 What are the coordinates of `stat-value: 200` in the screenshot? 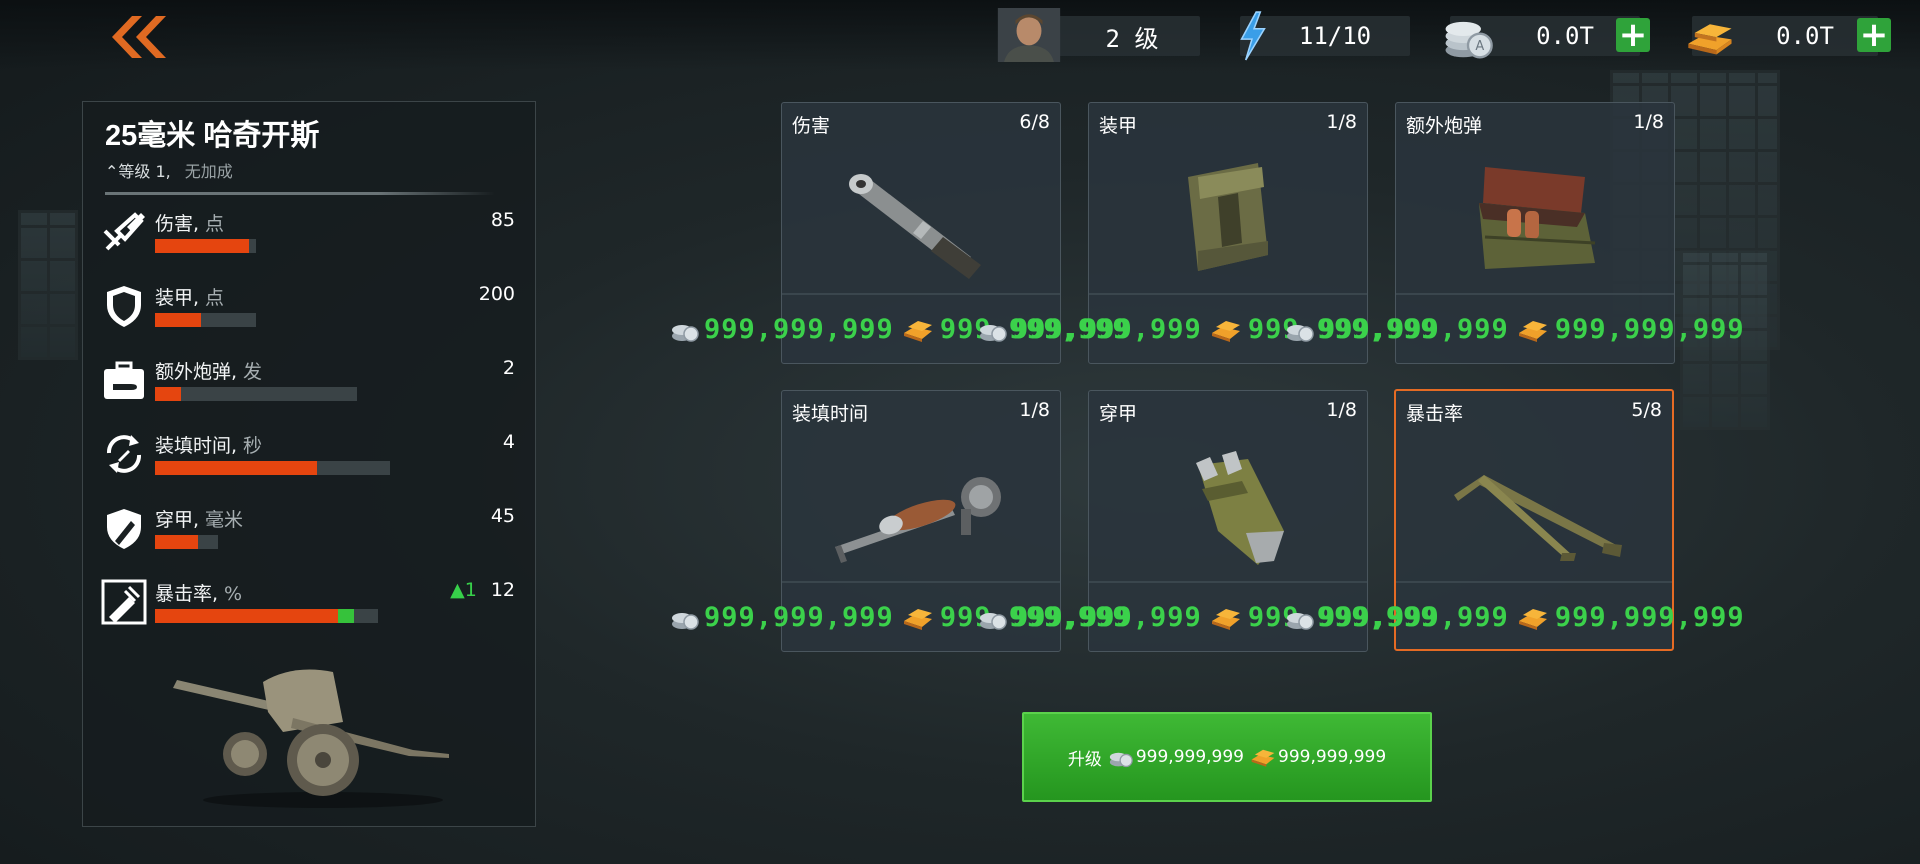 It's located at (496, 294).